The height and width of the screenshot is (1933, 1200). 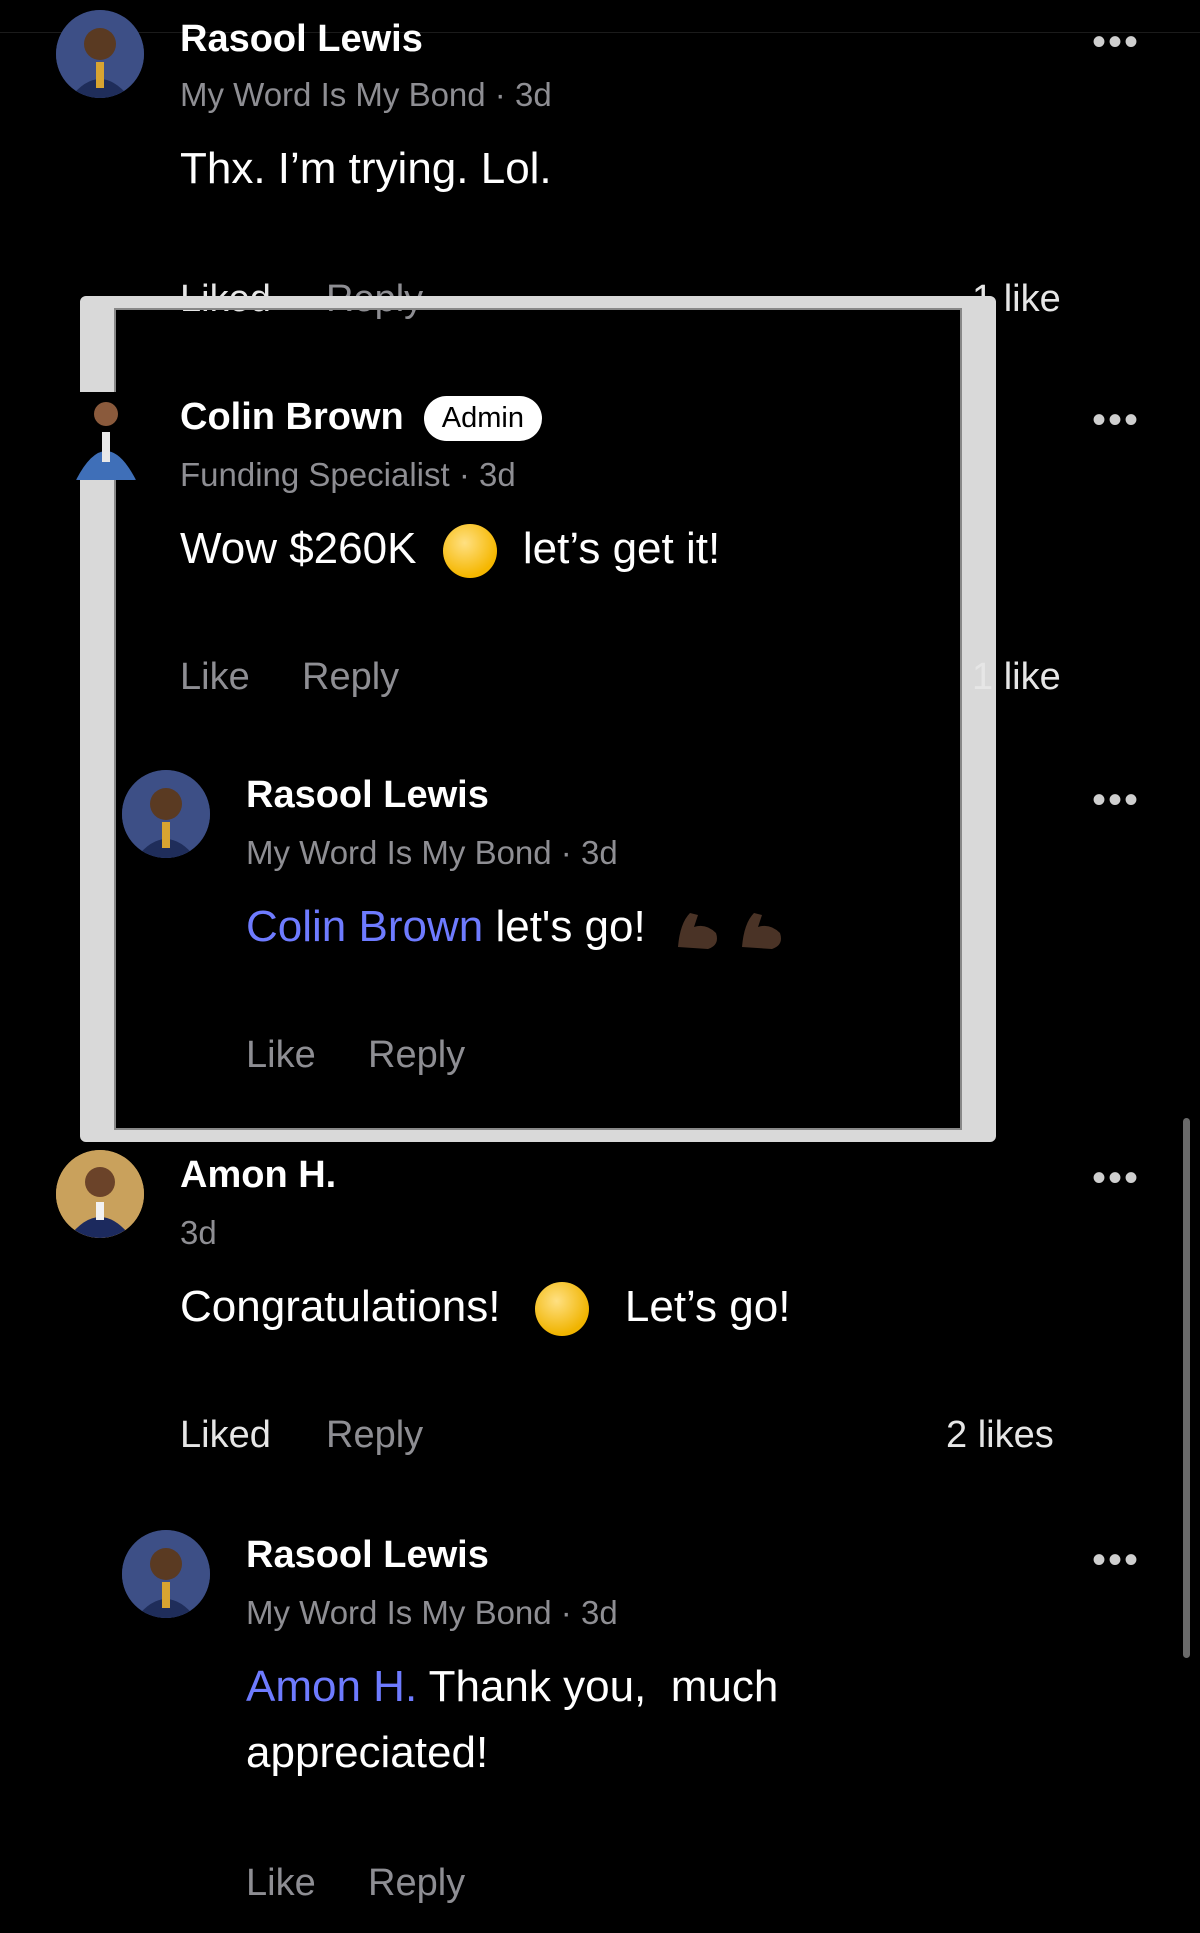 What do you see at coordinates (621, 548) in the screenshot?
I see `comment-text-end: let’s get it!` at bounding box center [621, 548].